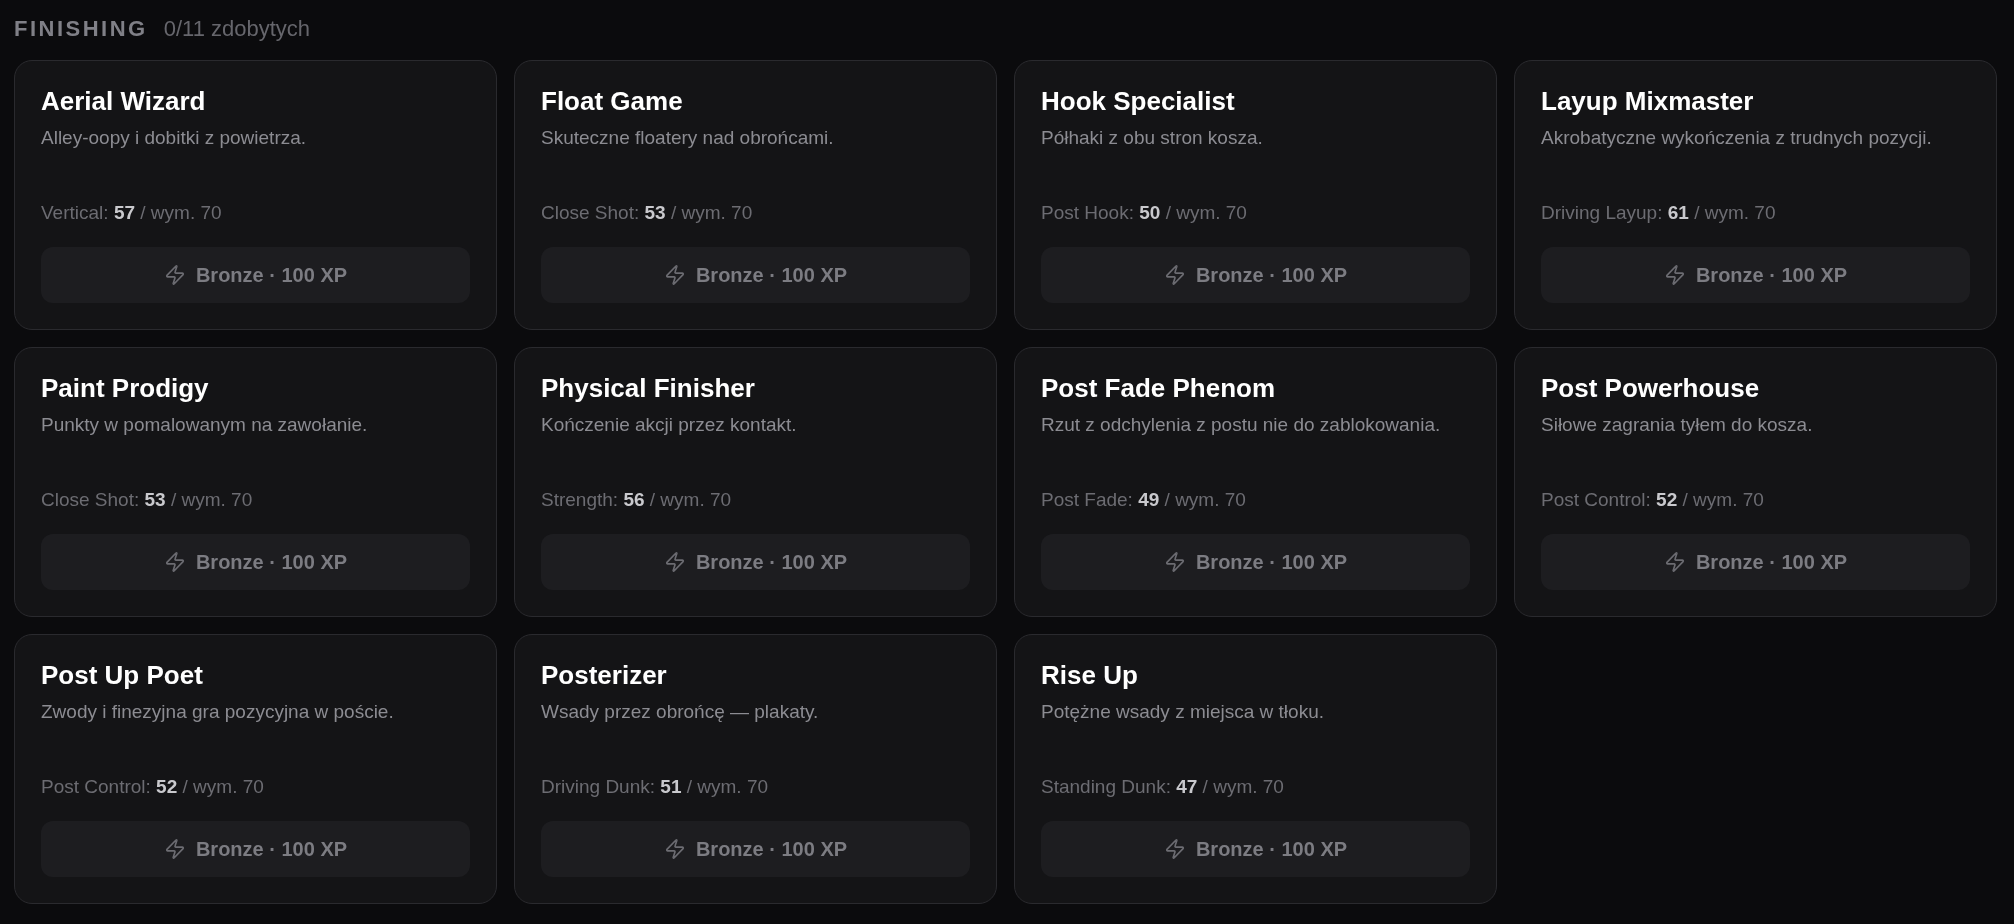 Image resolution: width=2014 pixels, height=924 pixels. Describe the element at coordinates (1677, 425) in the screenshot. I see `badge-description: Siłowe zagrania tyłem do kosza.` at that location.